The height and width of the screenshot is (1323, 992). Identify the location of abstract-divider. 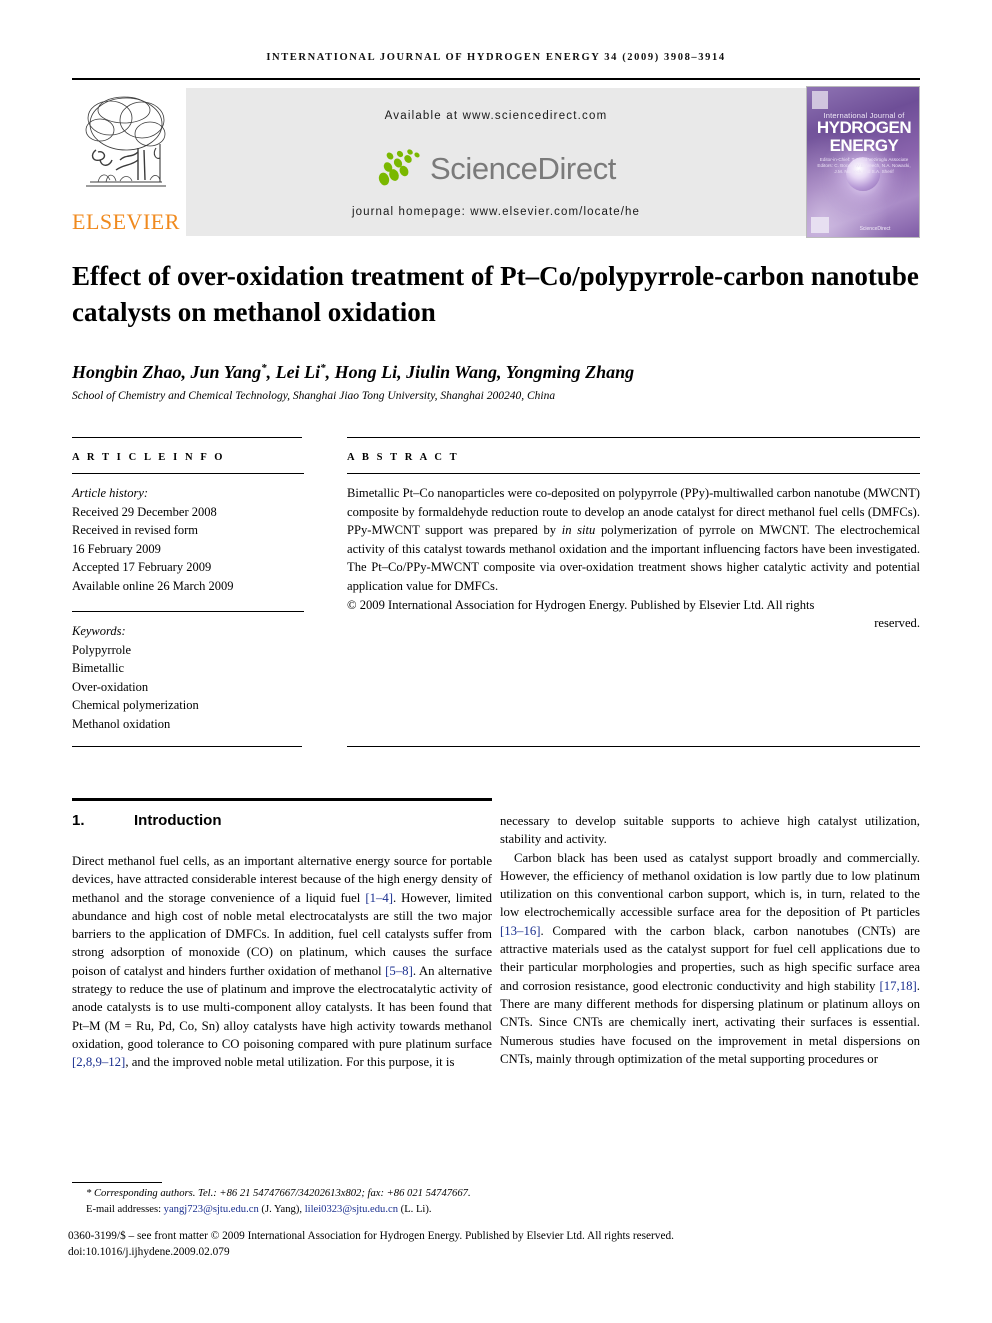
(633, 473).